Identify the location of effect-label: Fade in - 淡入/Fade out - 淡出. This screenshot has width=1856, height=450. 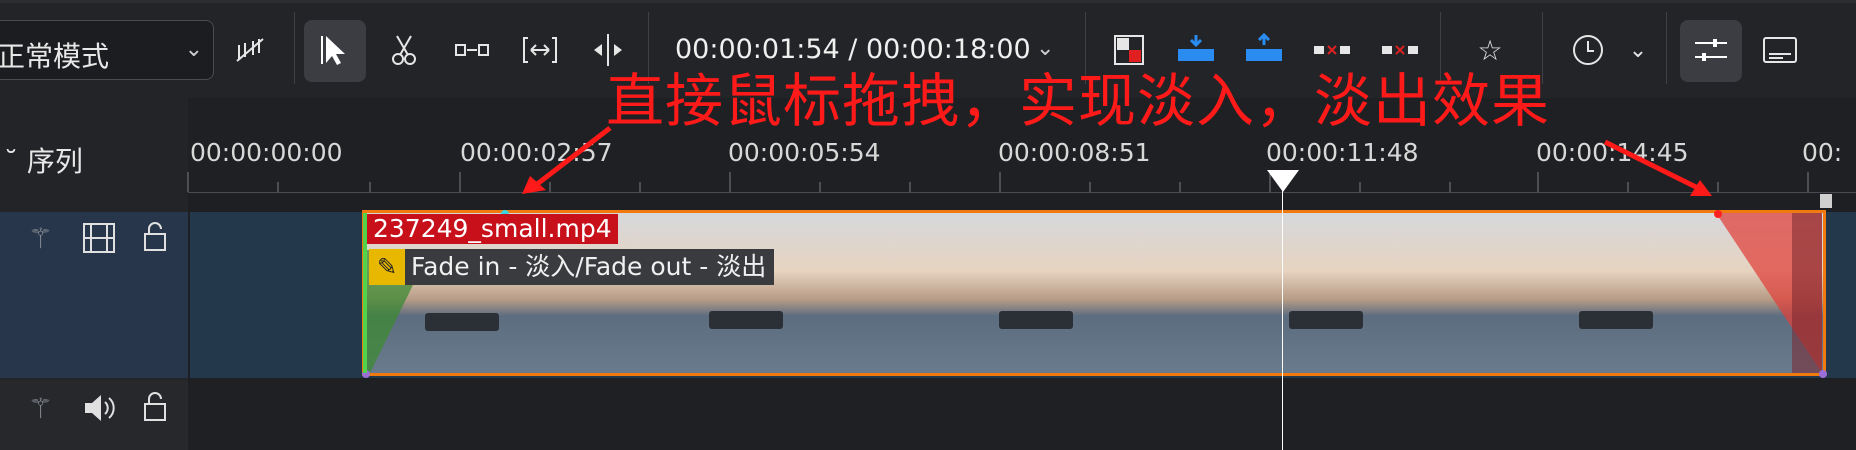
(589, 266).